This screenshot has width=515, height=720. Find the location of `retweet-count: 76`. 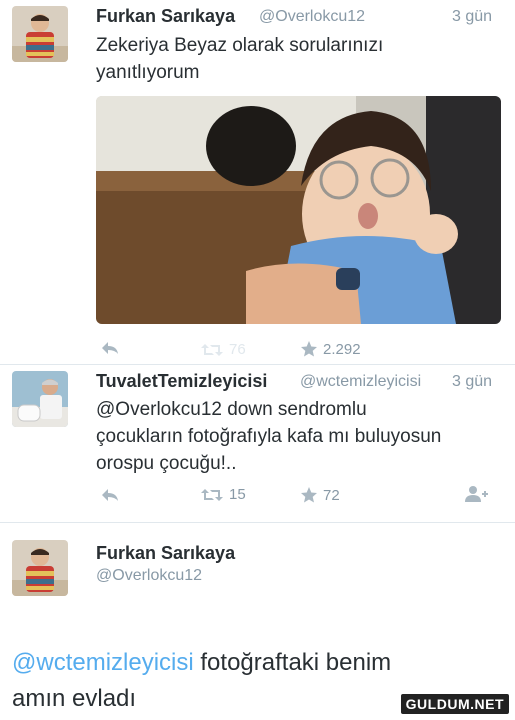

retweet-count: 76 is located at coordinates (237, 349).